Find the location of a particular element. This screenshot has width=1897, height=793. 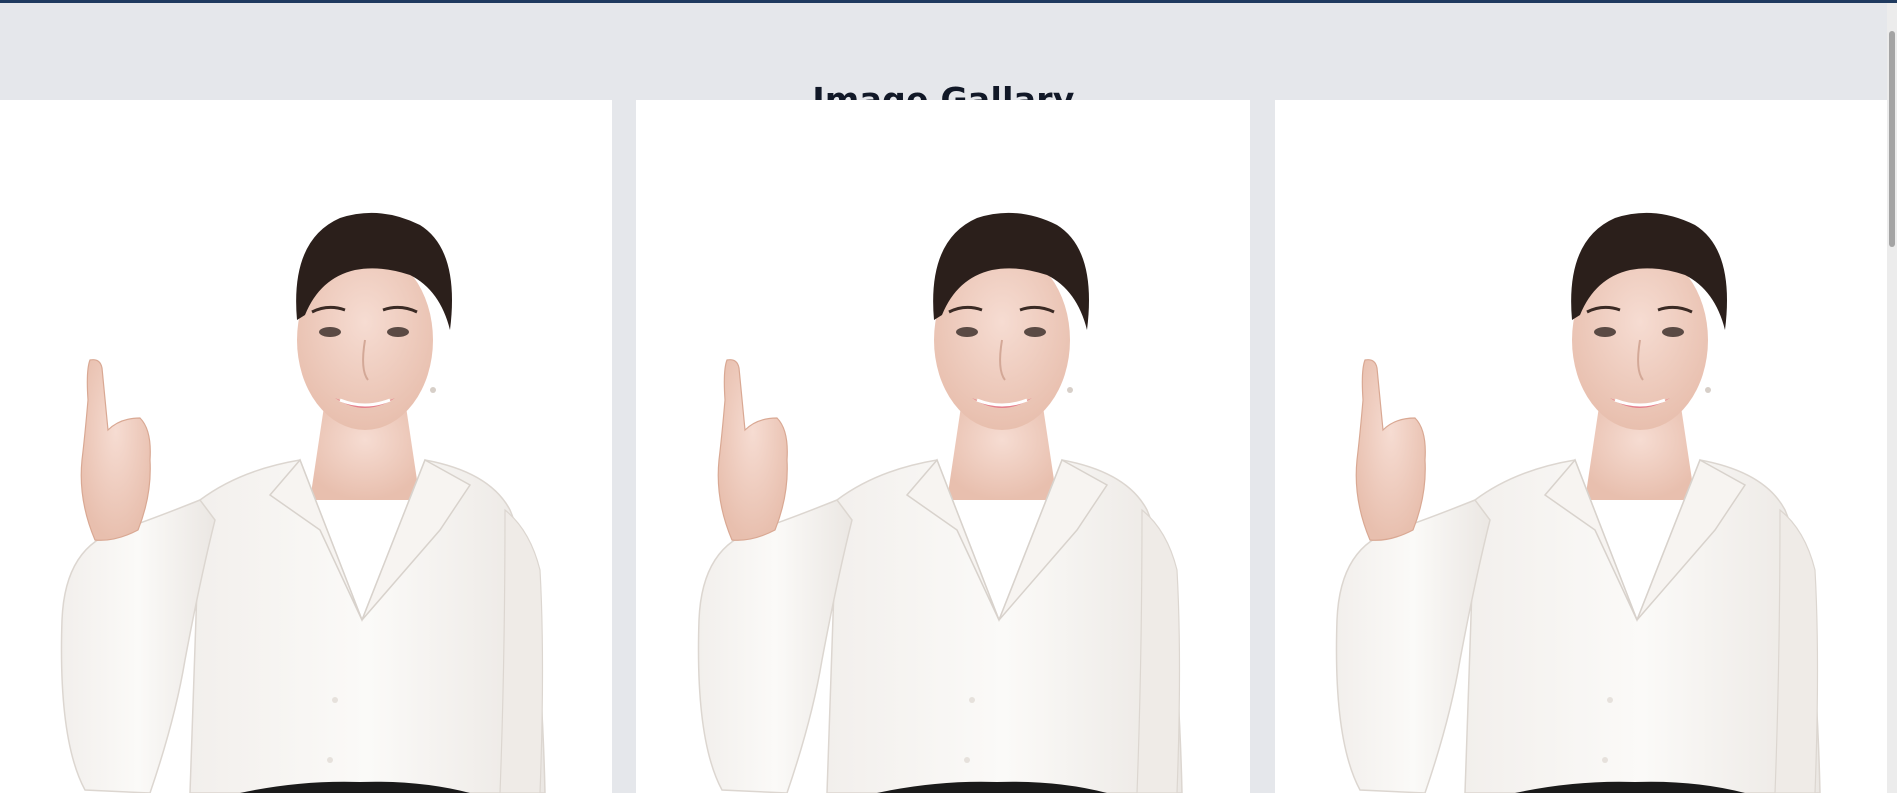

page-scrollbar is located at coordinates (1892, 398).